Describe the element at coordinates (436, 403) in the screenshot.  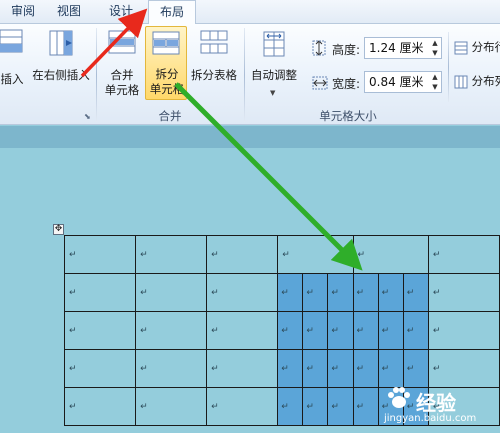
I see `watermark-brand: 经验` at that location.